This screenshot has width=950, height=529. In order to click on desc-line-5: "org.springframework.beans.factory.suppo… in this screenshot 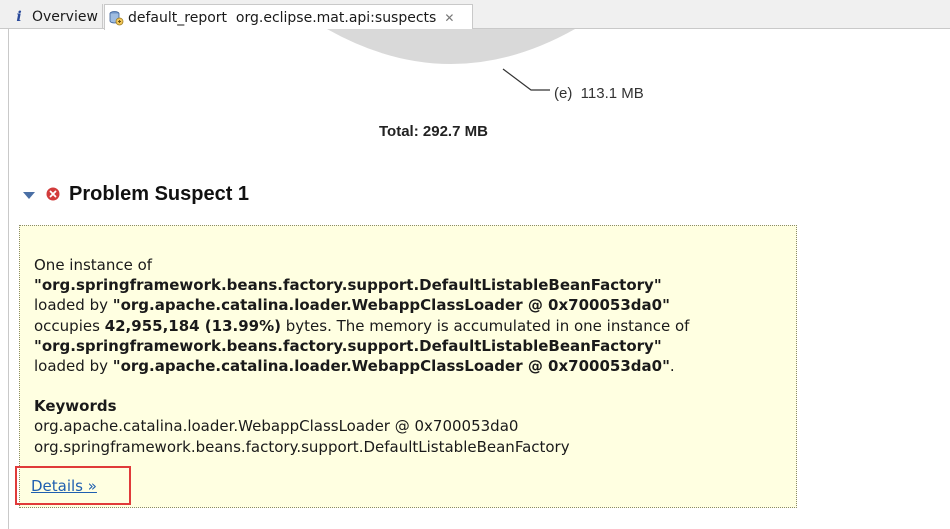, I will do `click(408, 346)`.